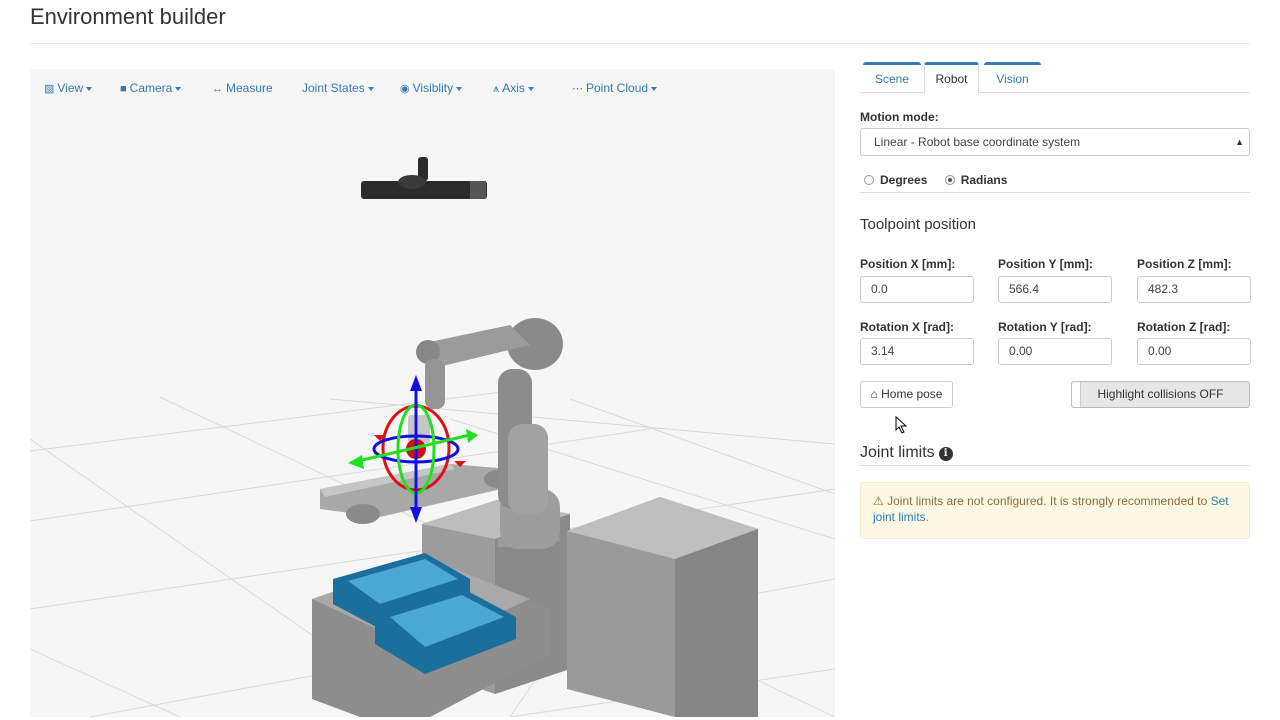  What do you see at coordinates (1055, 142) in the screenshot?
I see `motion-mode-select: Linear - Robot base coordinate system ▲︎` at bounding box center [1055, 142].